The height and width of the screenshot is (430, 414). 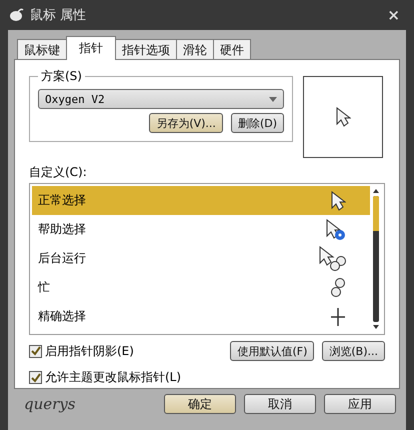 I want to click on cursor-name: 精确选择, so click(x=62, y=316).